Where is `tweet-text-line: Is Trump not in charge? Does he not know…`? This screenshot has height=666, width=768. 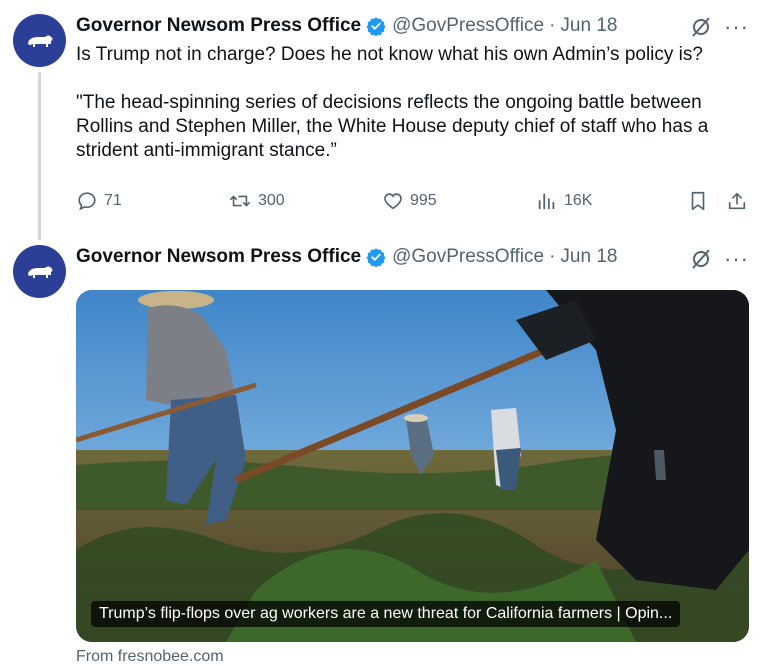 tweet-text-line: Is Trump not in charge? Does he not know… is located at coordinates (389, 54).